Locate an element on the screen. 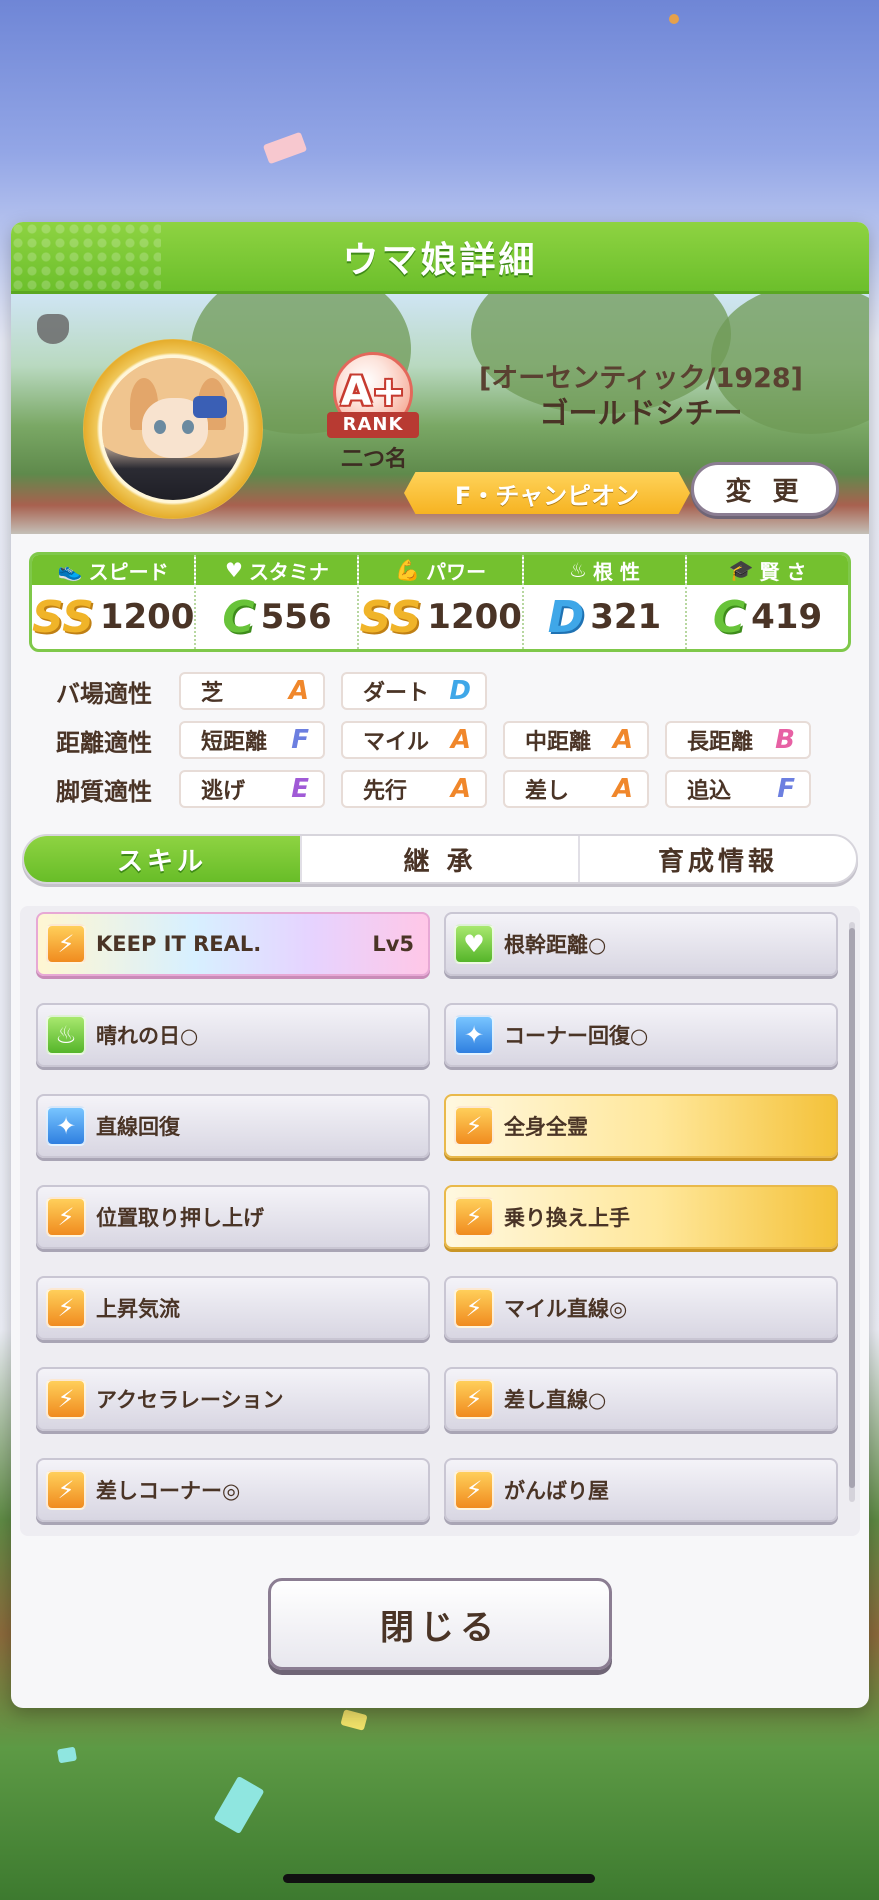 The image size is (879, 1900). skill-item: ♨ 晴れの日○ is located at coordinates (233, 1035).